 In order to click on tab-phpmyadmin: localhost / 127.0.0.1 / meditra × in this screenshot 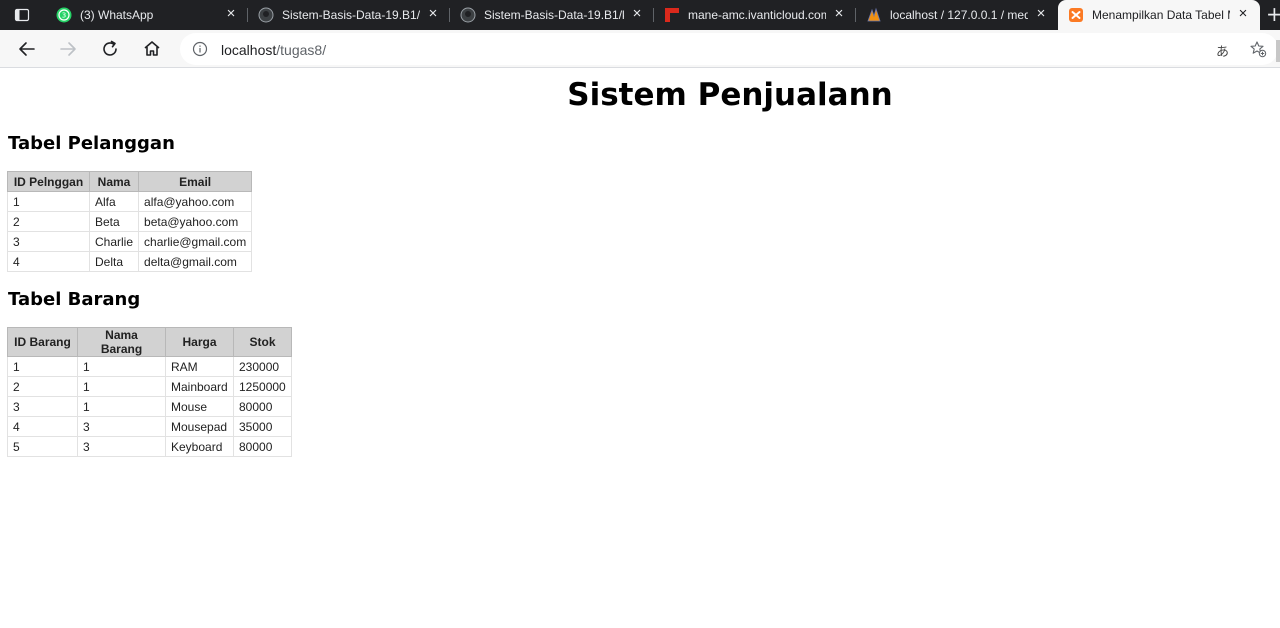, I will do `click(957, 15)`.